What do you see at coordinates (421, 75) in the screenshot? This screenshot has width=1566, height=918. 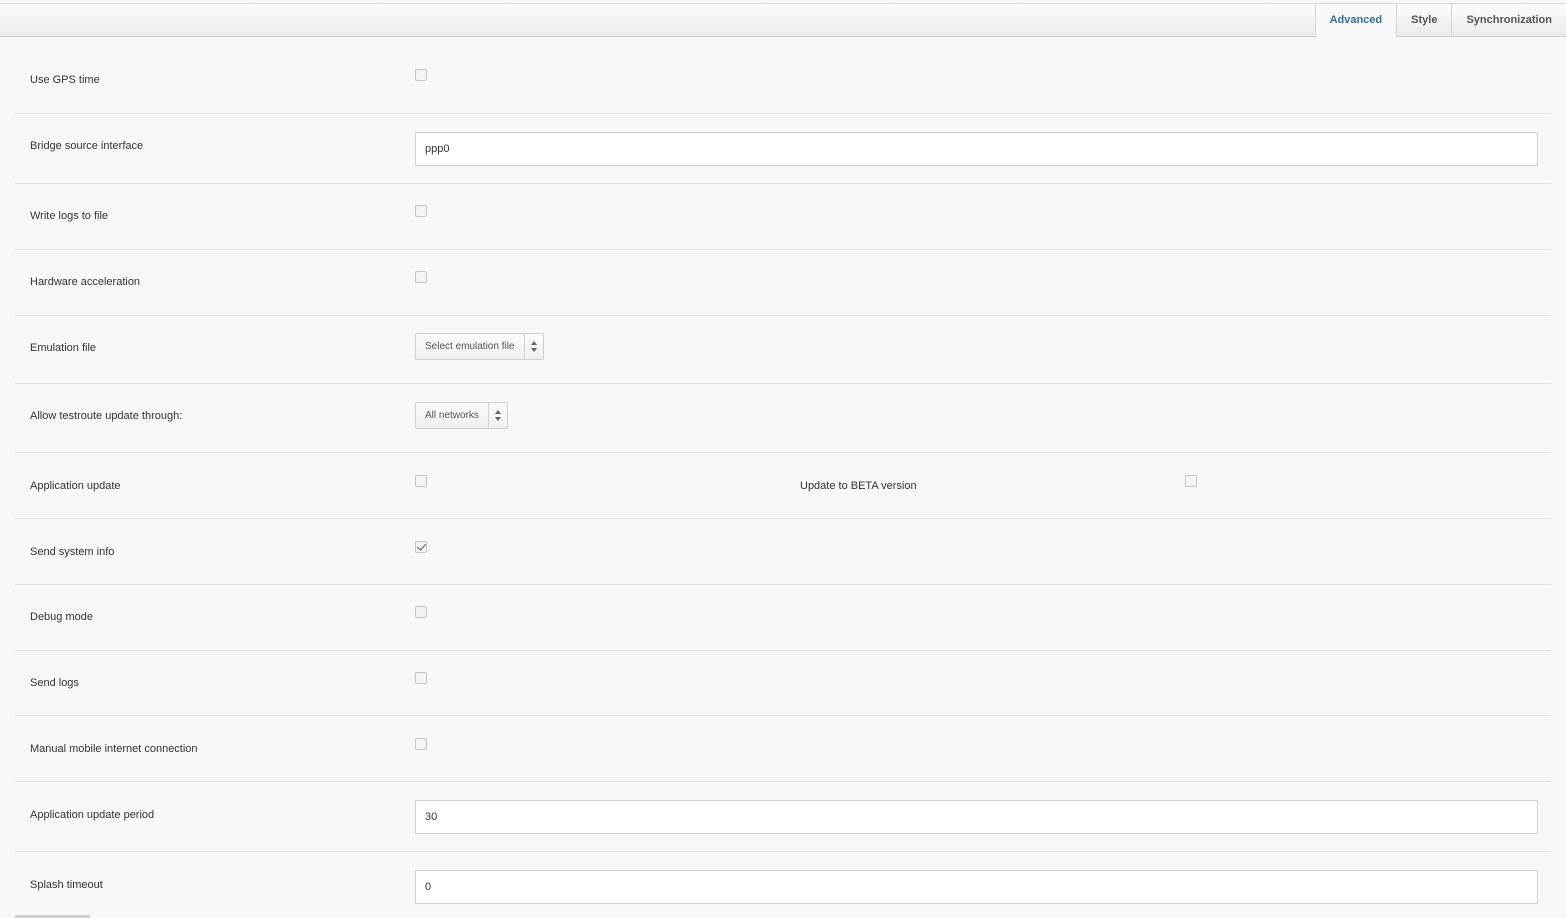 I see `use-gps-time-checkbox` at bounding box center [421, 75].